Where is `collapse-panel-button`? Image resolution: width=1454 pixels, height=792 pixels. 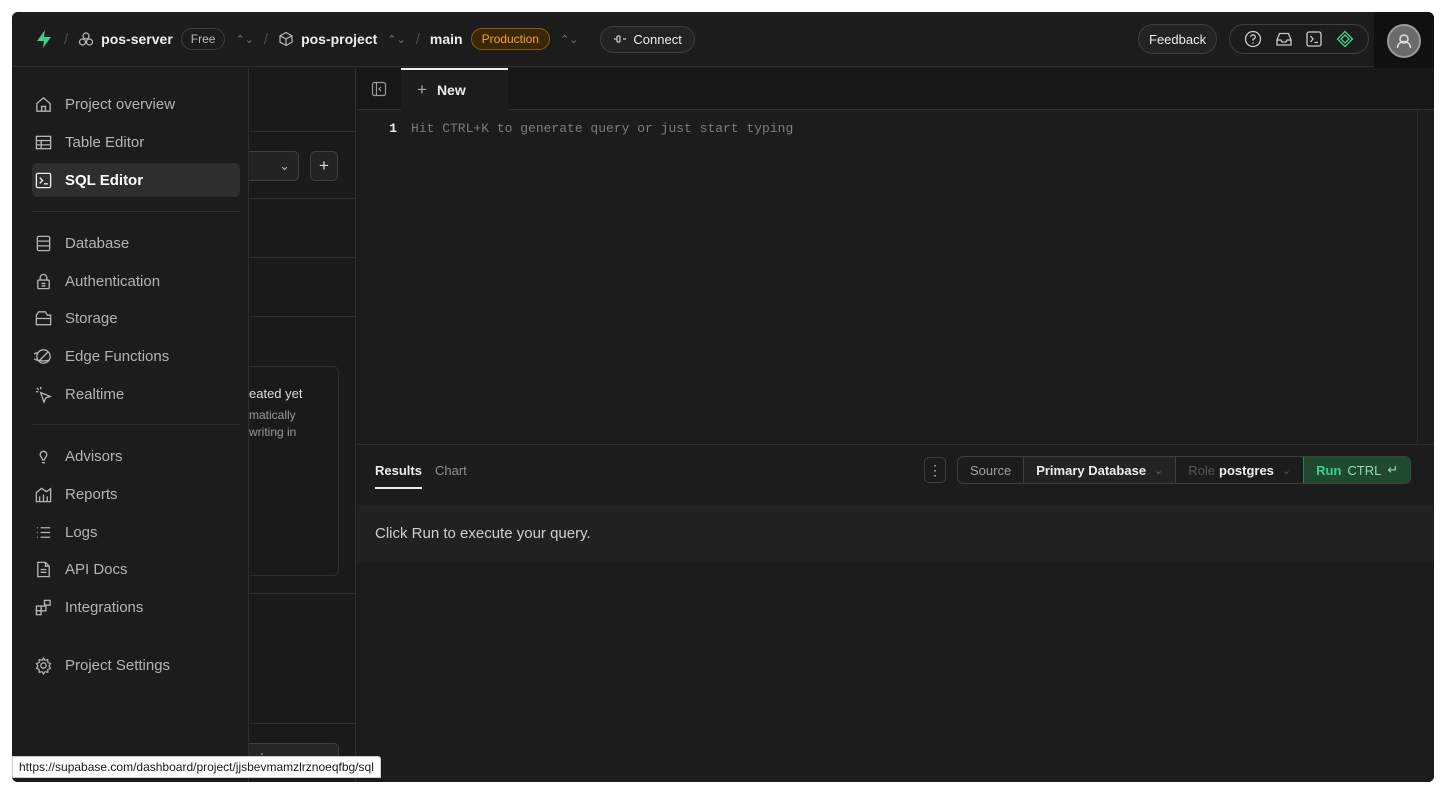
collapse-panel-button is located at coordinates (379, 91).